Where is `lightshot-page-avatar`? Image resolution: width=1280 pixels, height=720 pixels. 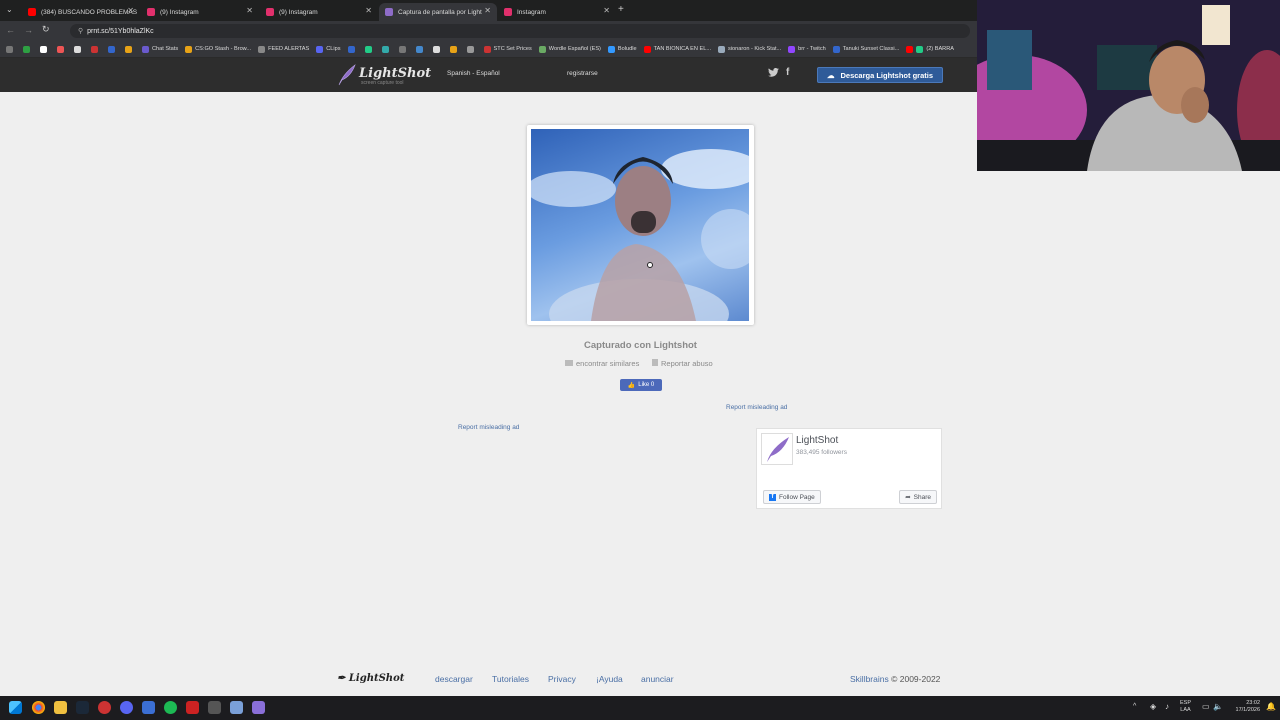
lightshot-page-avatar is located at coordinates (777, 449).